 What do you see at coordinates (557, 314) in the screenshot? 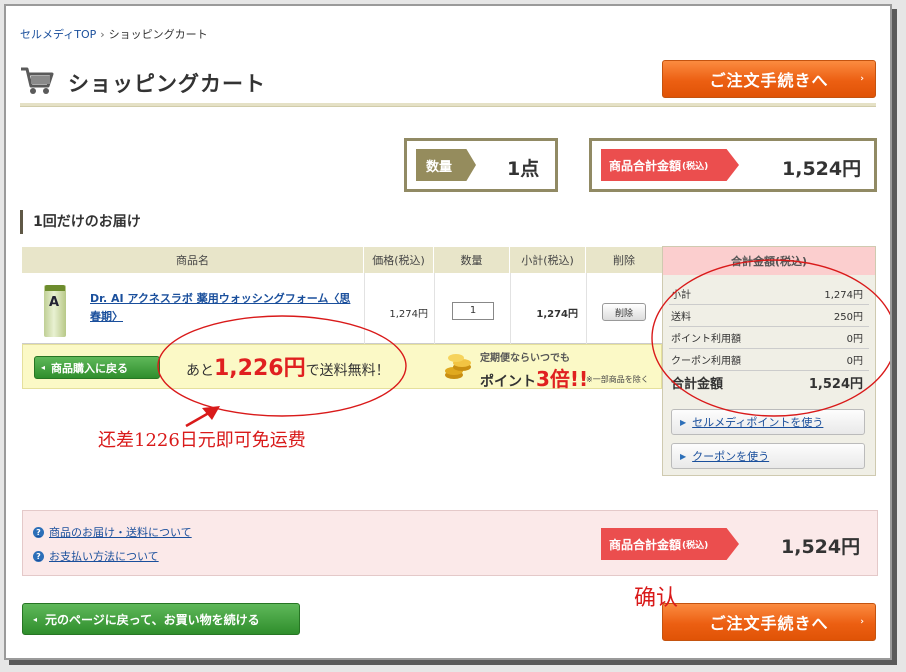
I see `product-subtotal: 1,274円` at bounding box center [557, 314].